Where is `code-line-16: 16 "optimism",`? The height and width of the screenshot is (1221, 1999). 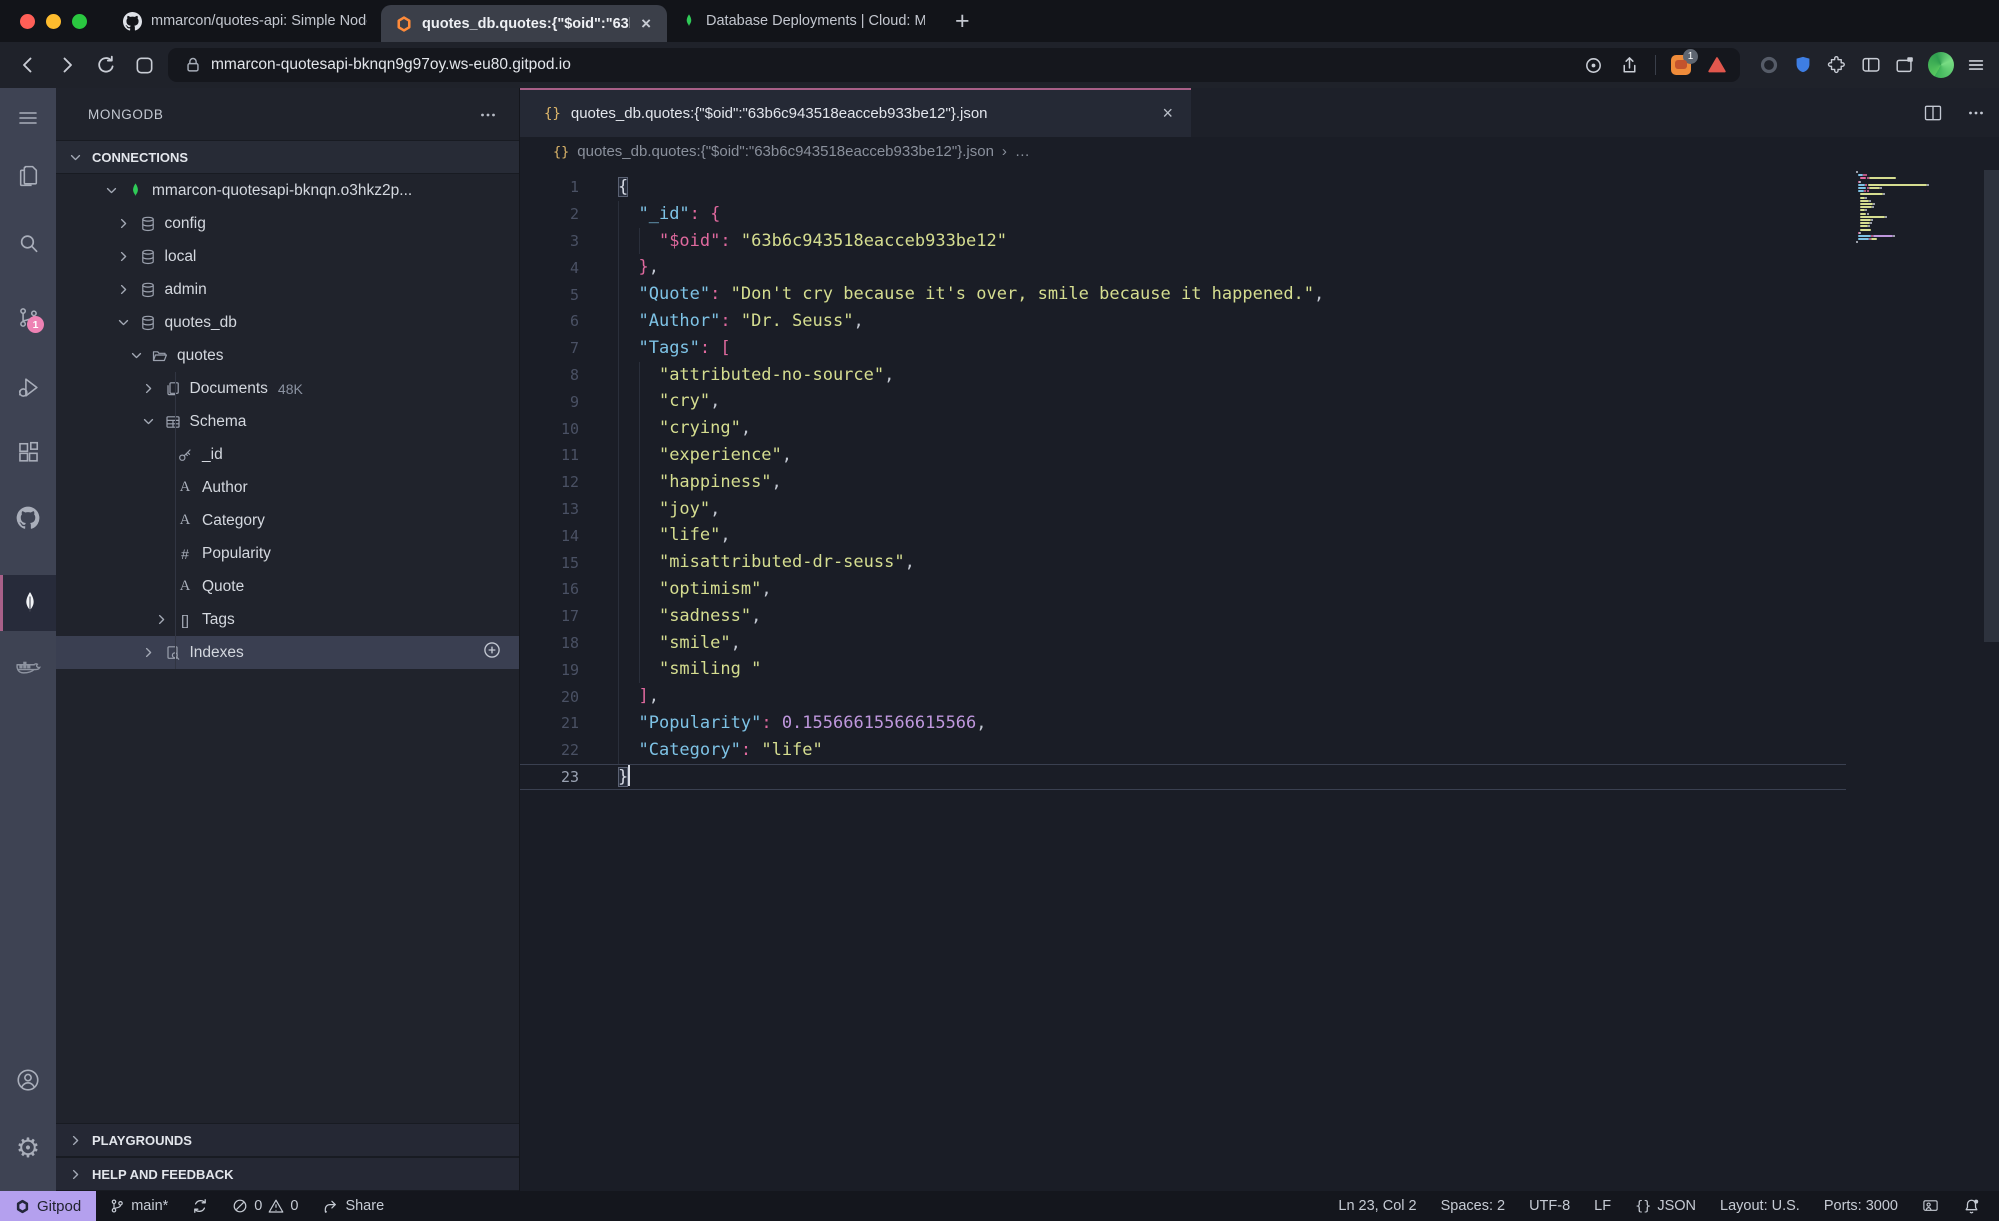
code-line-16: 16 "optimism", is located at coordinates (1183, 589).